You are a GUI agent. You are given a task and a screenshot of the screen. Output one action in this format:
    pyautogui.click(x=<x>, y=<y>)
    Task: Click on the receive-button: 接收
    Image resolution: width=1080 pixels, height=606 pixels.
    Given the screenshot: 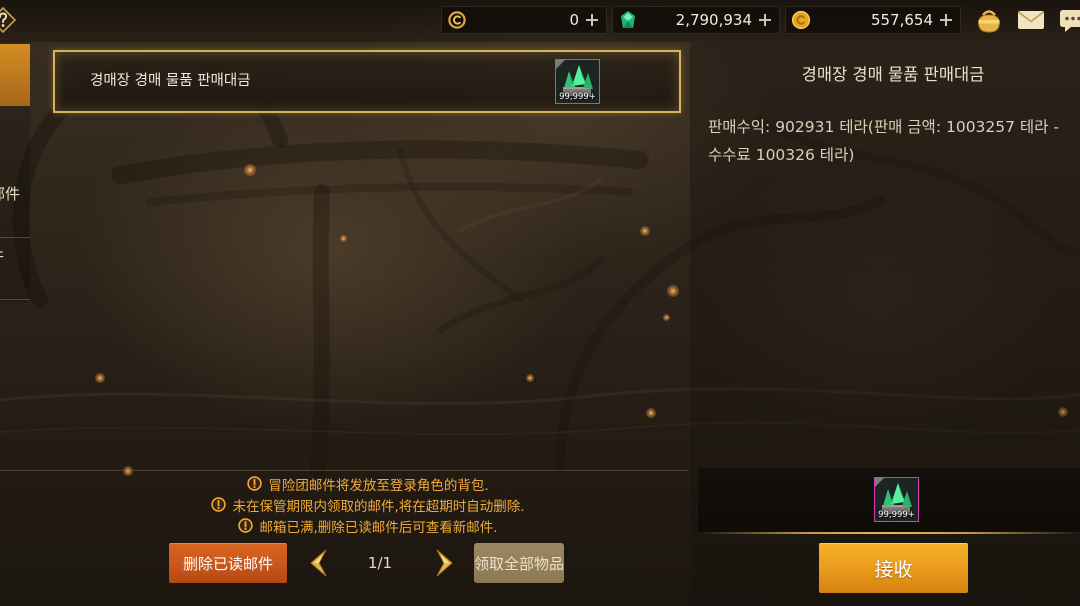 What is the action you would take?
    pyautogui.click(x=893, y=568)
    